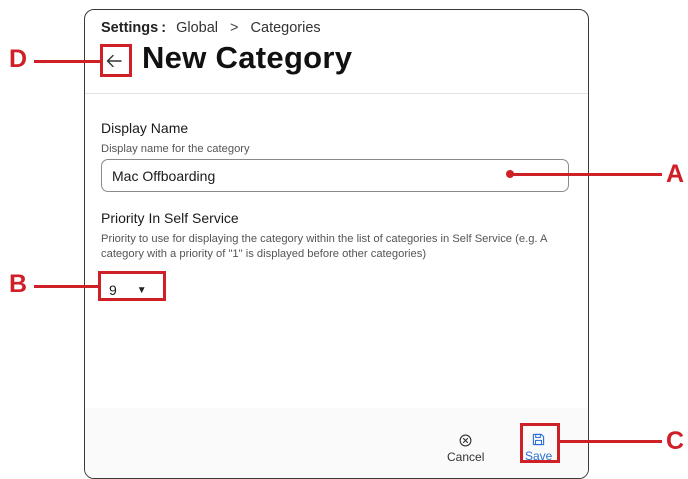 Image resolution: width=688 pixels, height=479 pixels. What do you see at coordinates (610, 441) in the screenshot?
I see `annotation-c-line` at bounding box center [610, 441].